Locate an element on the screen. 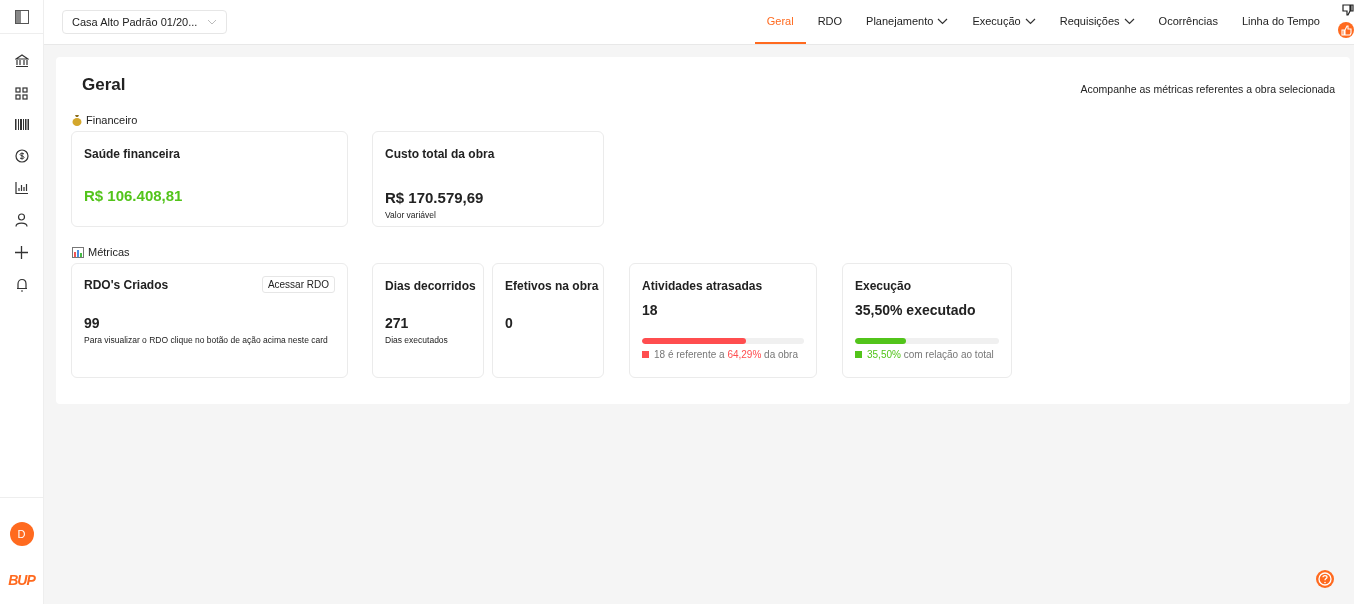 The image size is (1354, 604). card-title: Dias decorridos is located at coordinates (431, 286).